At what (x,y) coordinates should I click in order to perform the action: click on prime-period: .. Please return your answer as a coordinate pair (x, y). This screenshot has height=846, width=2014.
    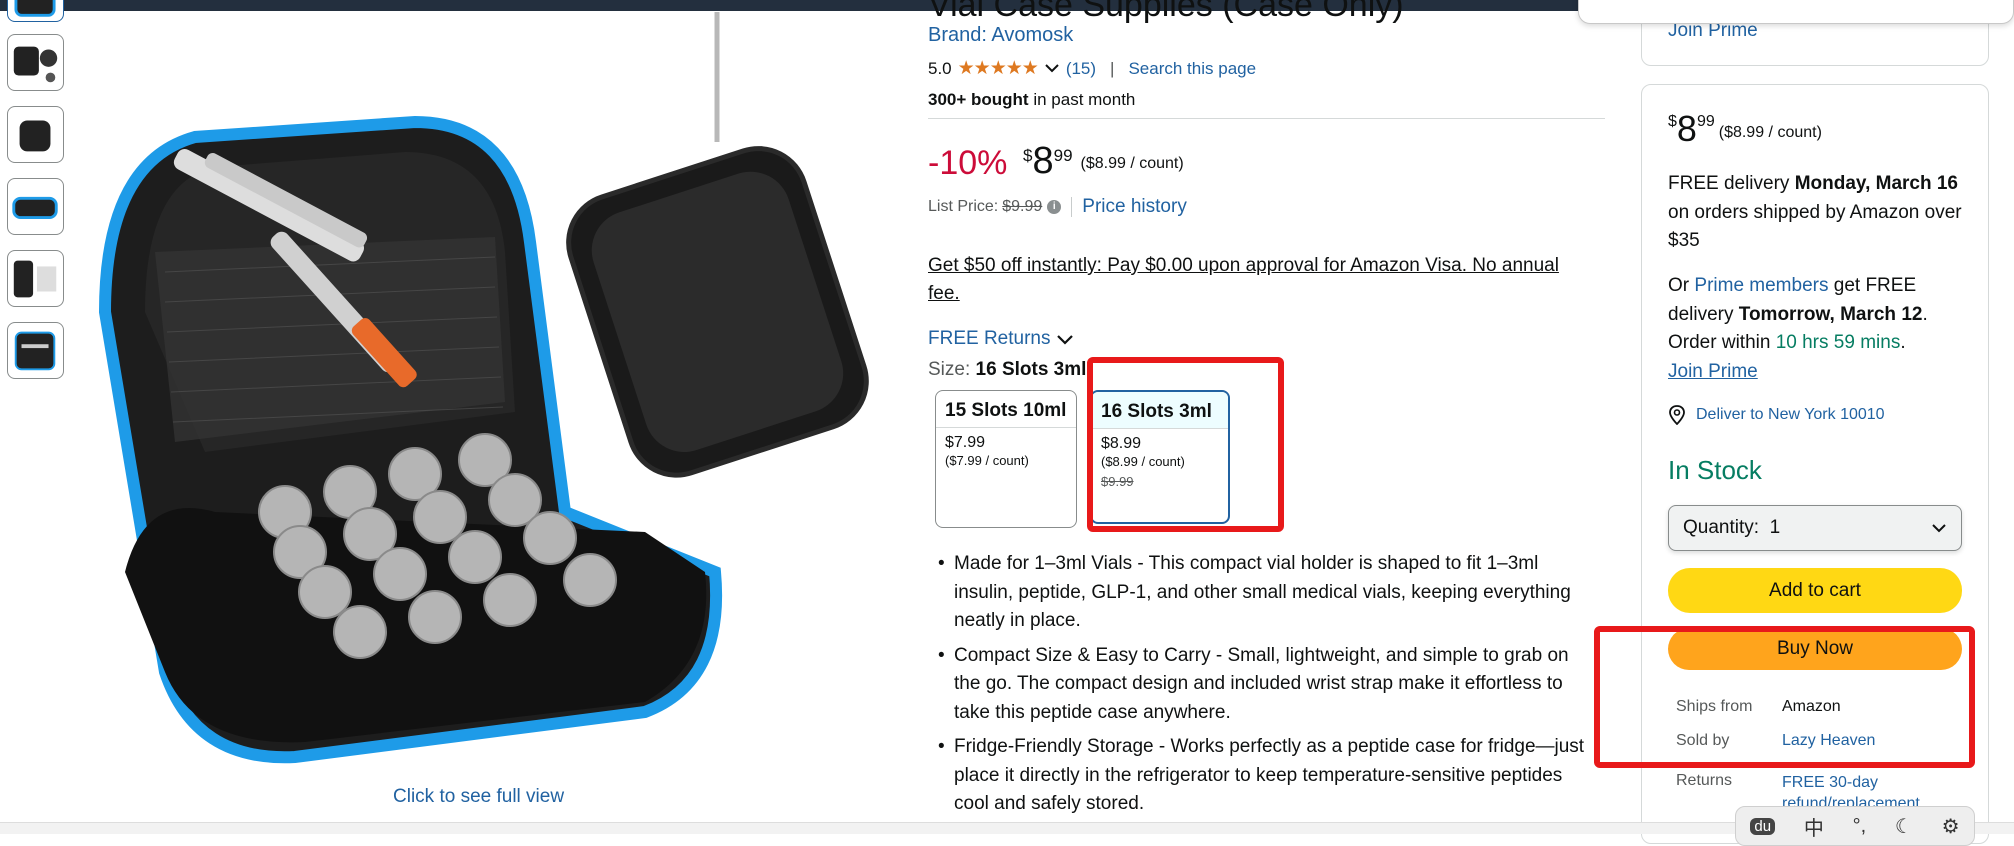
    Looking at the image, I should click on (1903, 342).